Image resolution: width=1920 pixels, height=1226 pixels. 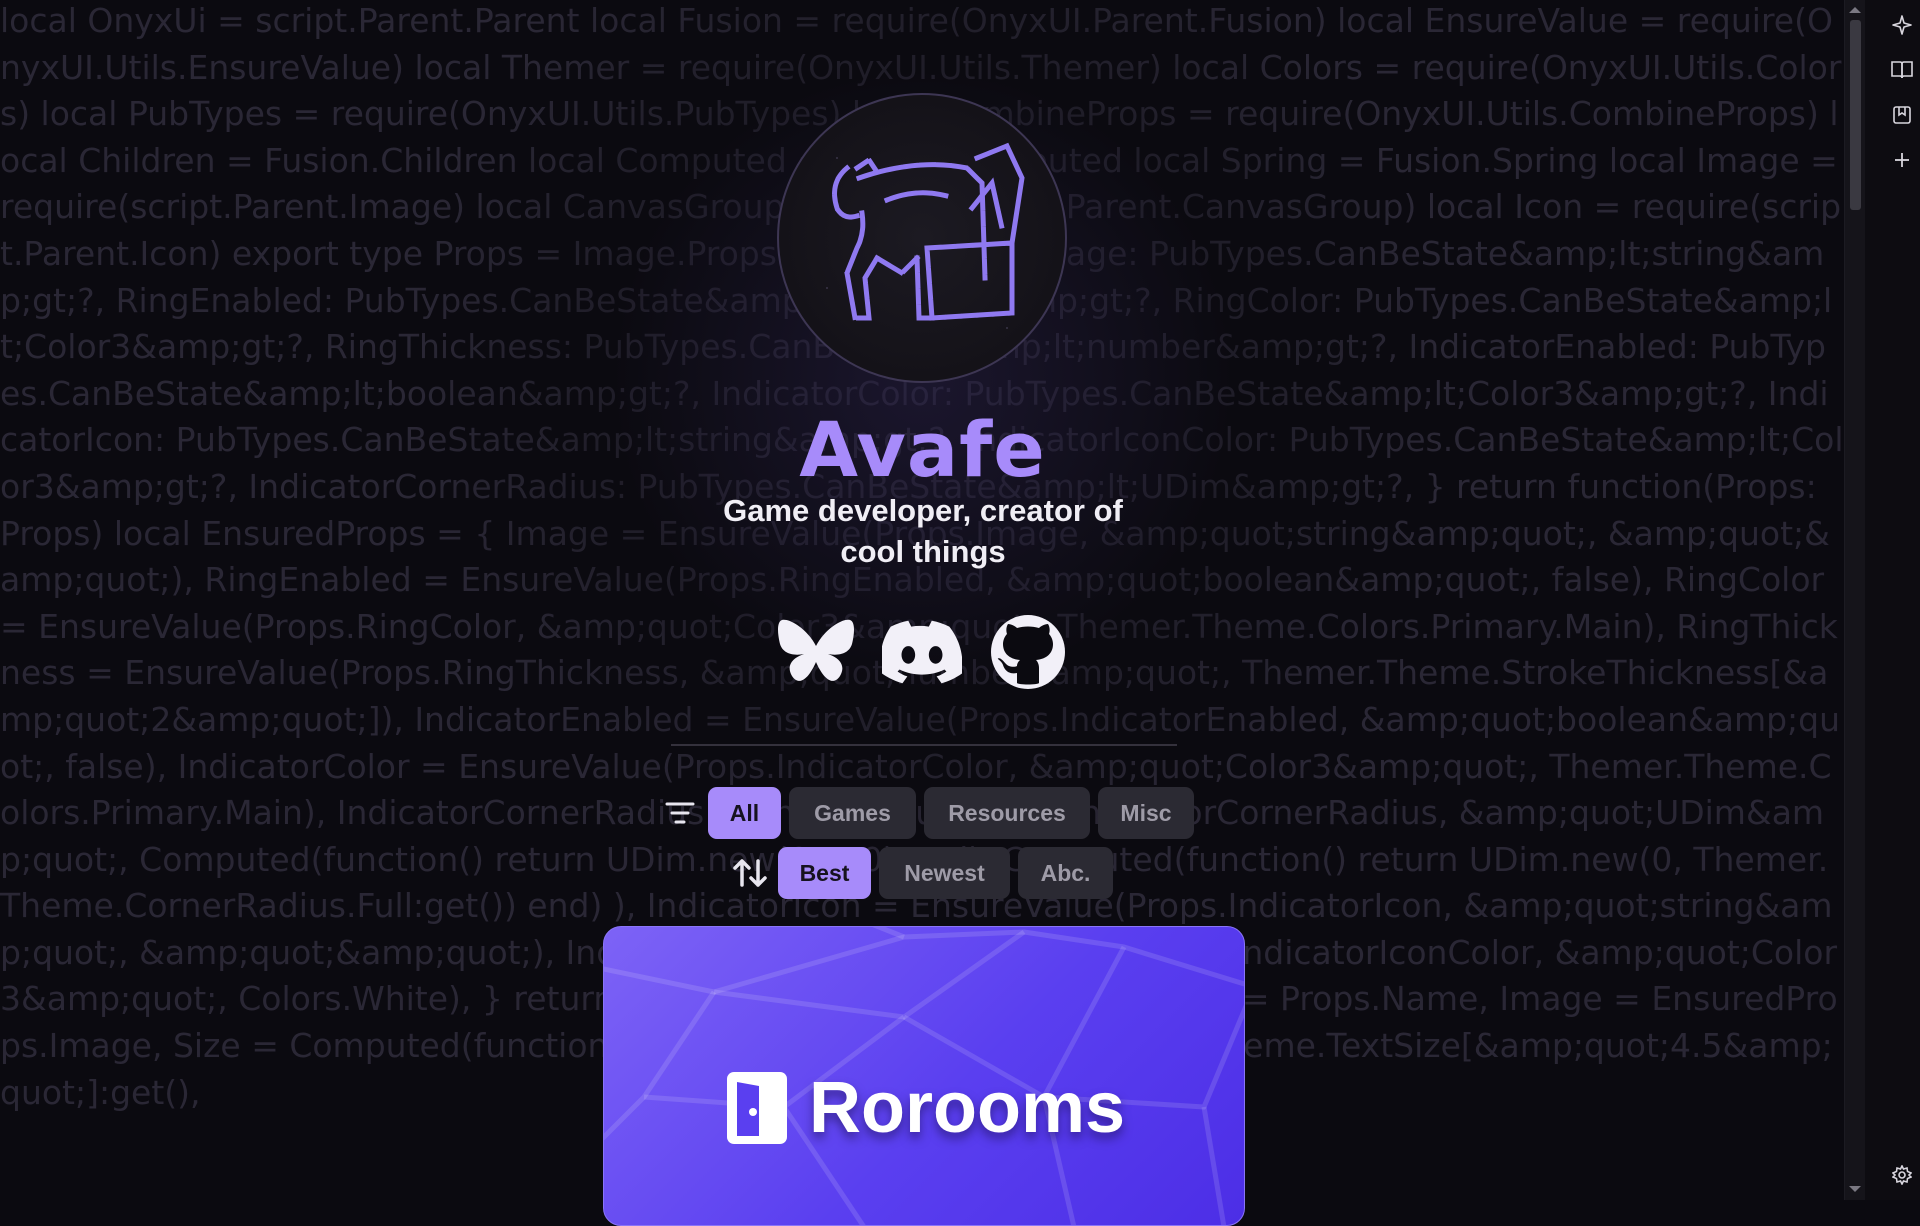 I want to click on bookmark-button, so click(x=1902, y=115).